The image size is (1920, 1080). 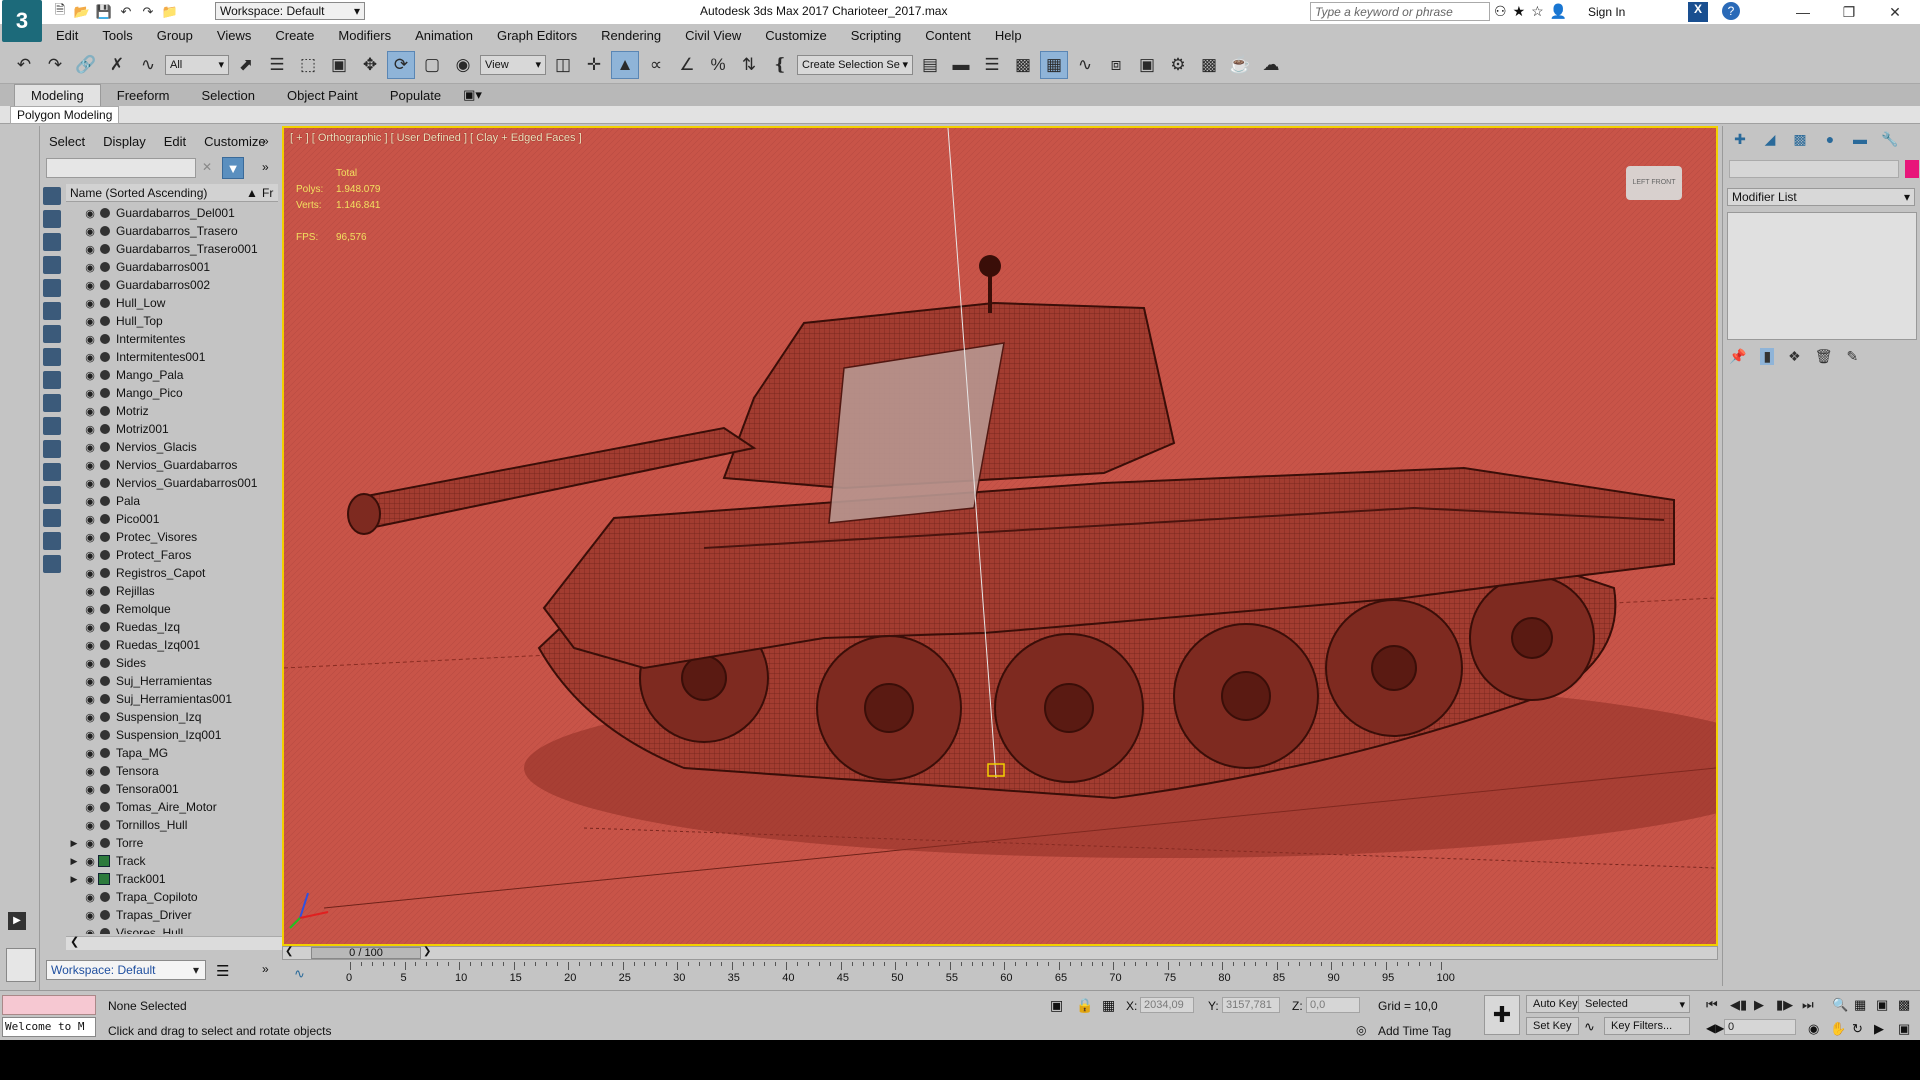 What do you see at coordinates (52, 472) in the screenshot?
I see `display-all-icon` at bounding box center [52, 472].